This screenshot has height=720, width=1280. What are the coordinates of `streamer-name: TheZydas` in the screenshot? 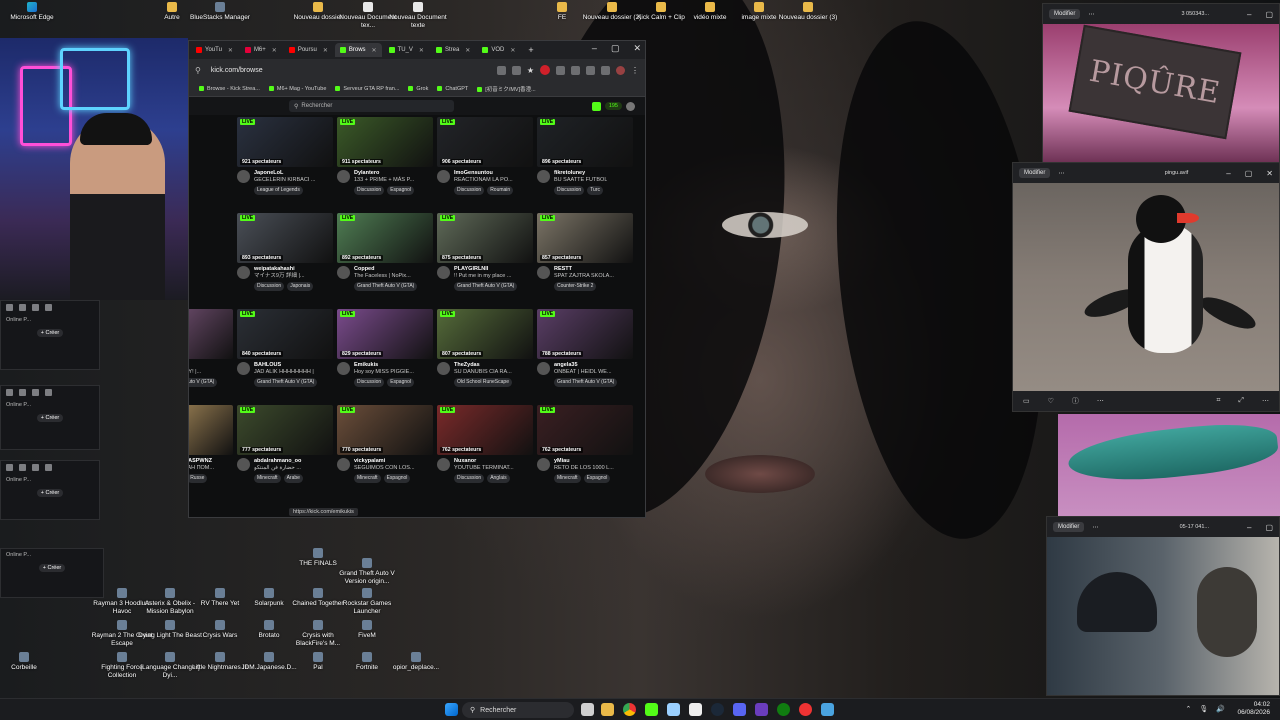 It's located at (483, 365).